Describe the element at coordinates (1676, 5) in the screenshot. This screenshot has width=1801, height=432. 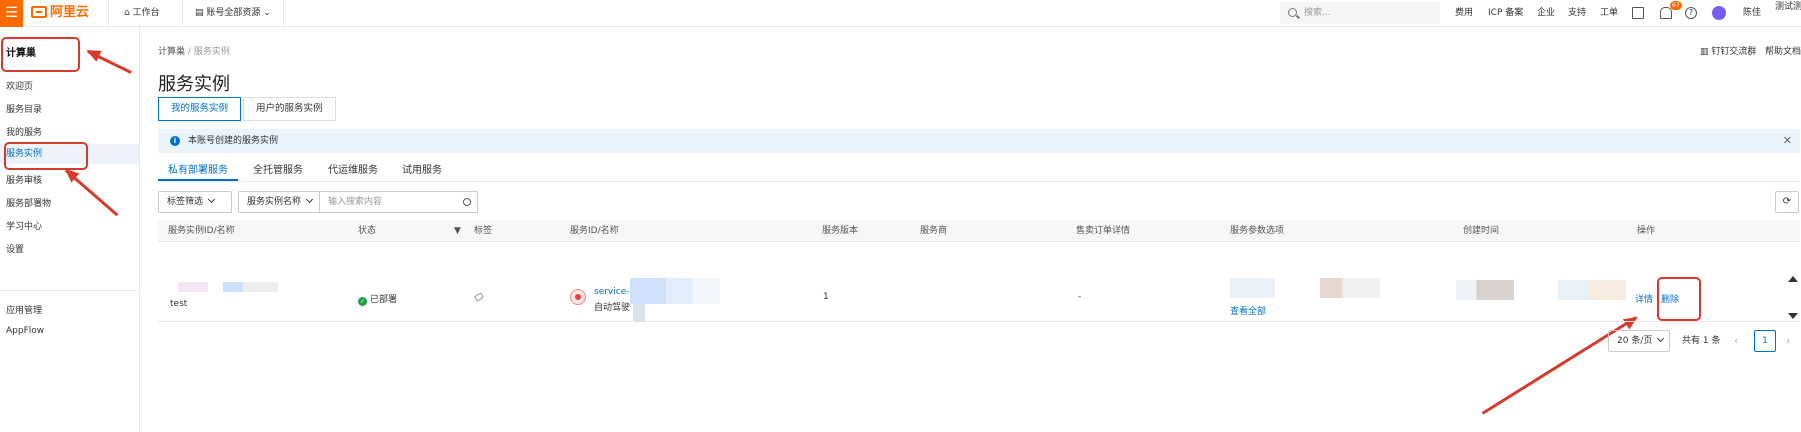
I see `notification-badge: 67` at that location.